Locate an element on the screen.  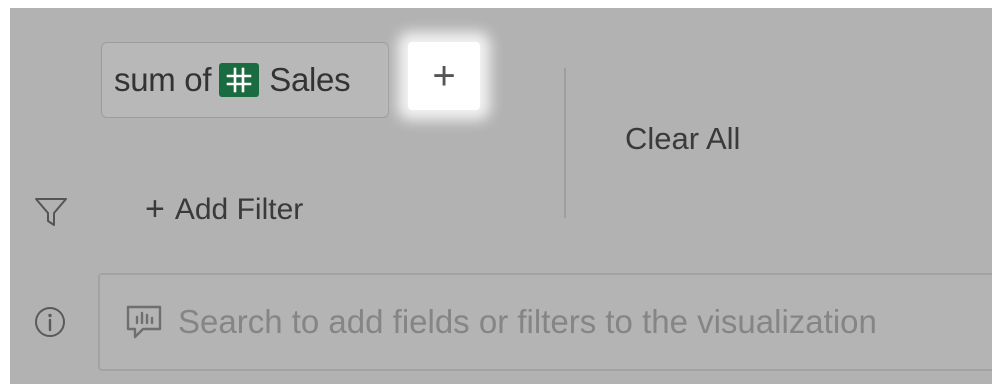
add-filter-button: + Add Filter is located at coordinates (224, 209).